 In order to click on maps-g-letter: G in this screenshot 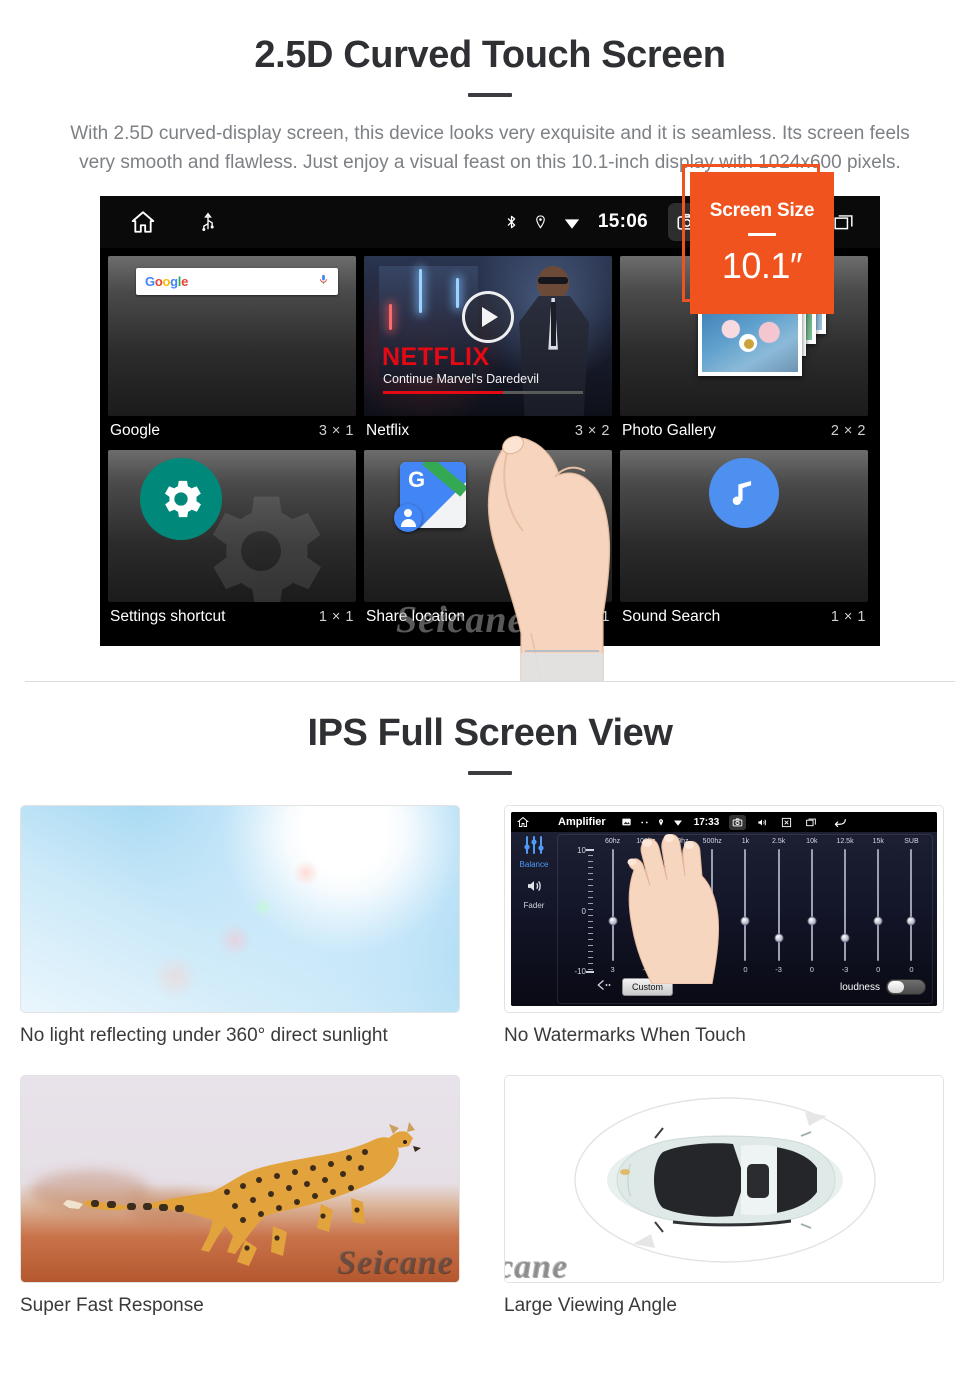, I will do `click(417, 479)`.